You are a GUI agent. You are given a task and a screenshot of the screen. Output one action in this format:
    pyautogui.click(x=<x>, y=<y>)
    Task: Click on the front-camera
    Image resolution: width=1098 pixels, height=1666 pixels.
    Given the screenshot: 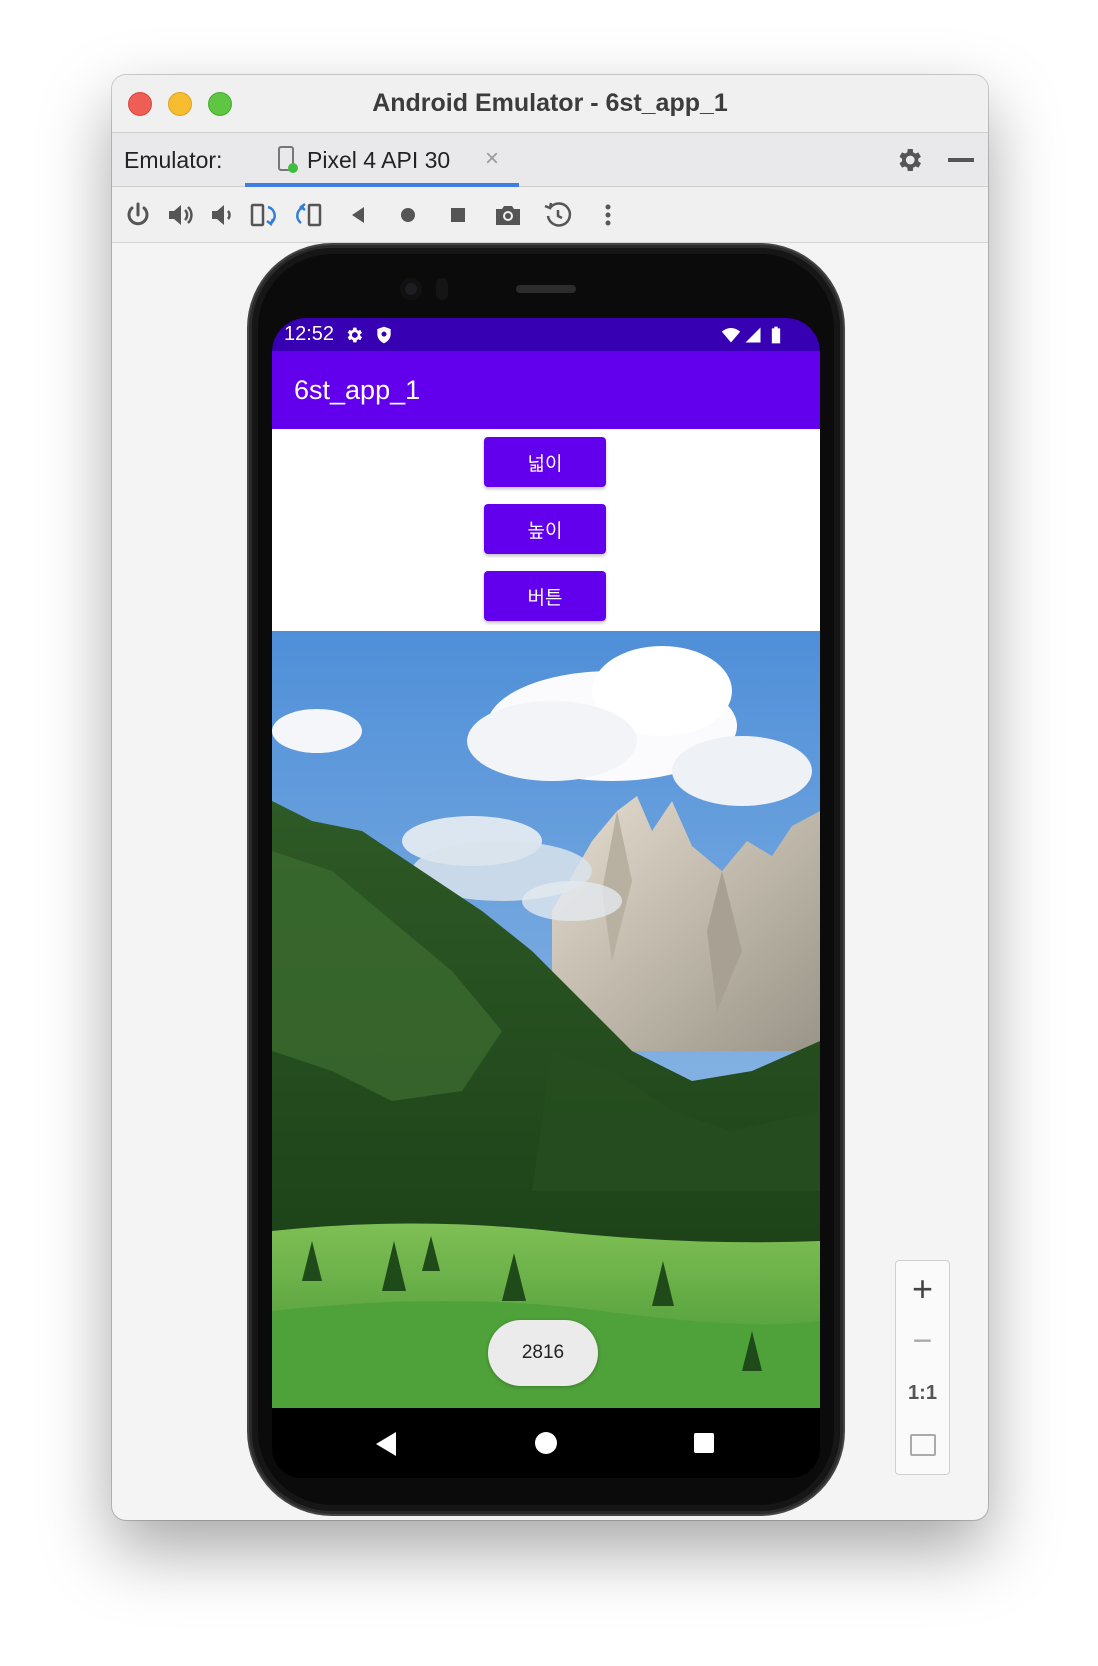 What is the action you would take?
    pyautogui.click(x=411, y=289)
    